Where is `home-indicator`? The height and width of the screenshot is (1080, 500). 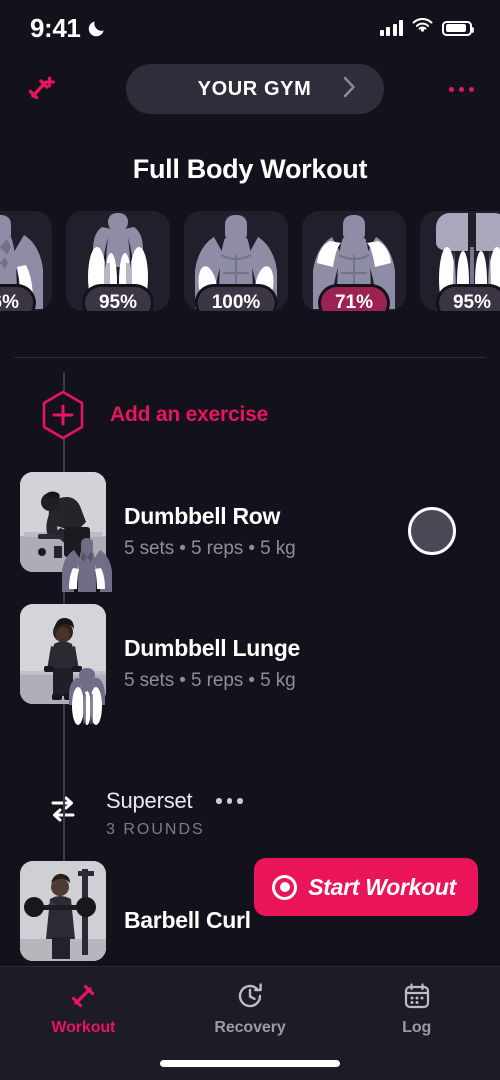
home-indicator is located at coordinates (250, 1063).